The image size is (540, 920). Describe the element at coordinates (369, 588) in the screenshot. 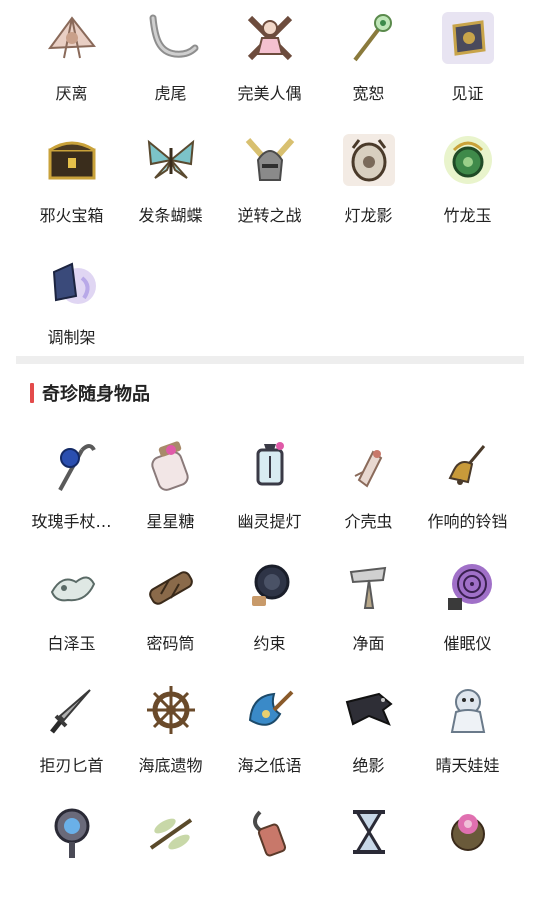

I see `razor-icon` at that location.